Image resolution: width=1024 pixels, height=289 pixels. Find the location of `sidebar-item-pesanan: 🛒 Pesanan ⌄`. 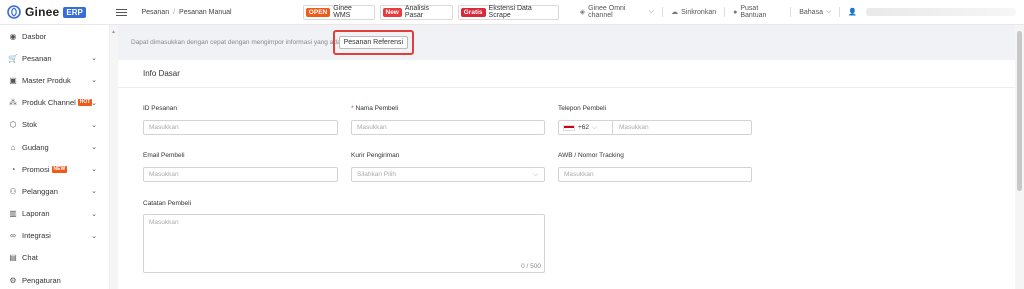

sidebar-item-pesanan: 🛒 Pesanan ⌄ is located at coordinates (54, 58).